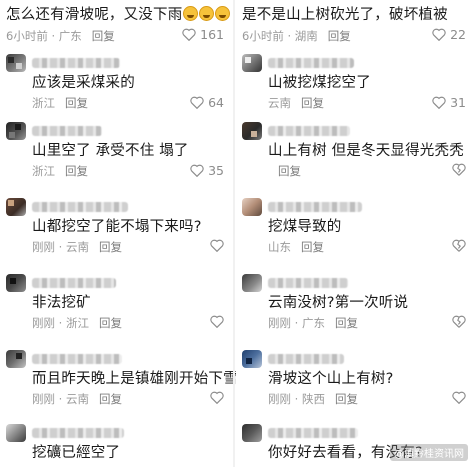  Describe the element at coordinates (116, 82) in the screenshot. I see `comment-item: 应该是采煤采的 浙江 回复 64` at that location.